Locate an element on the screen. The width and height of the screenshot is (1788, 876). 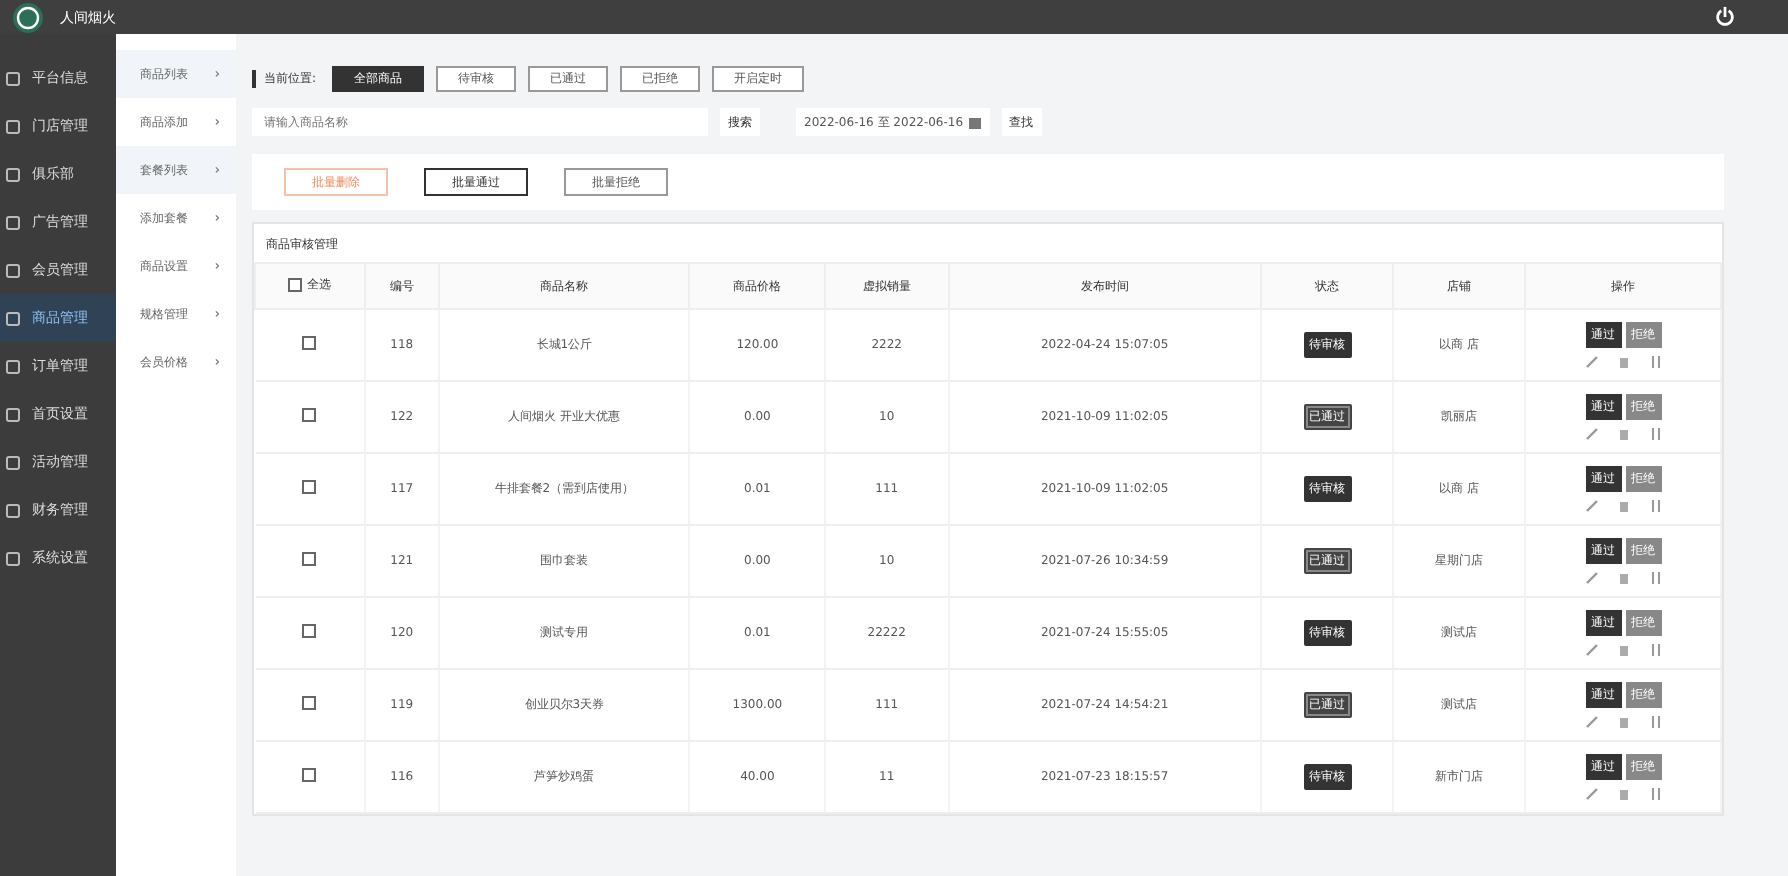
logo-icon is located at coordinates (28, 17).